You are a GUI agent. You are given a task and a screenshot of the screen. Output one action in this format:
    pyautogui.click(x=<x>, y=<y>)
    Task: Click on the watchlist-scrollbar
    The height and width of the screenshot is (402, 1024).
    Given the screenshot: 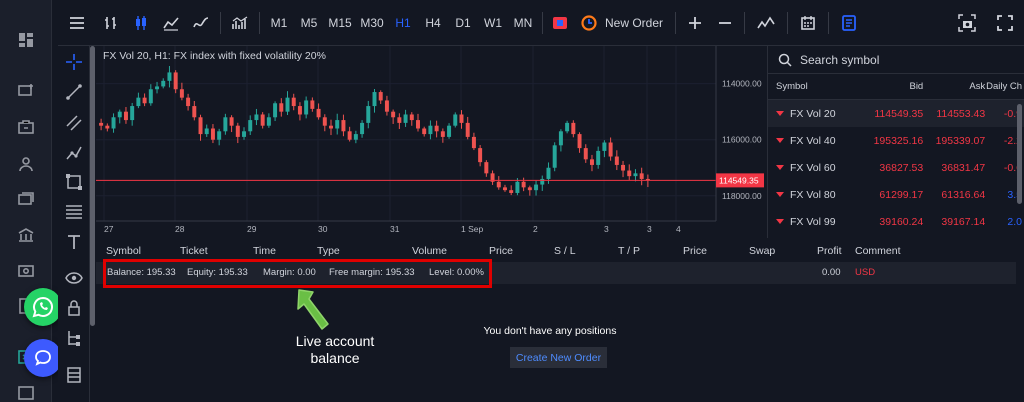 What is the action you would take?
    pyautogui.click(x=1019, y=154)
    